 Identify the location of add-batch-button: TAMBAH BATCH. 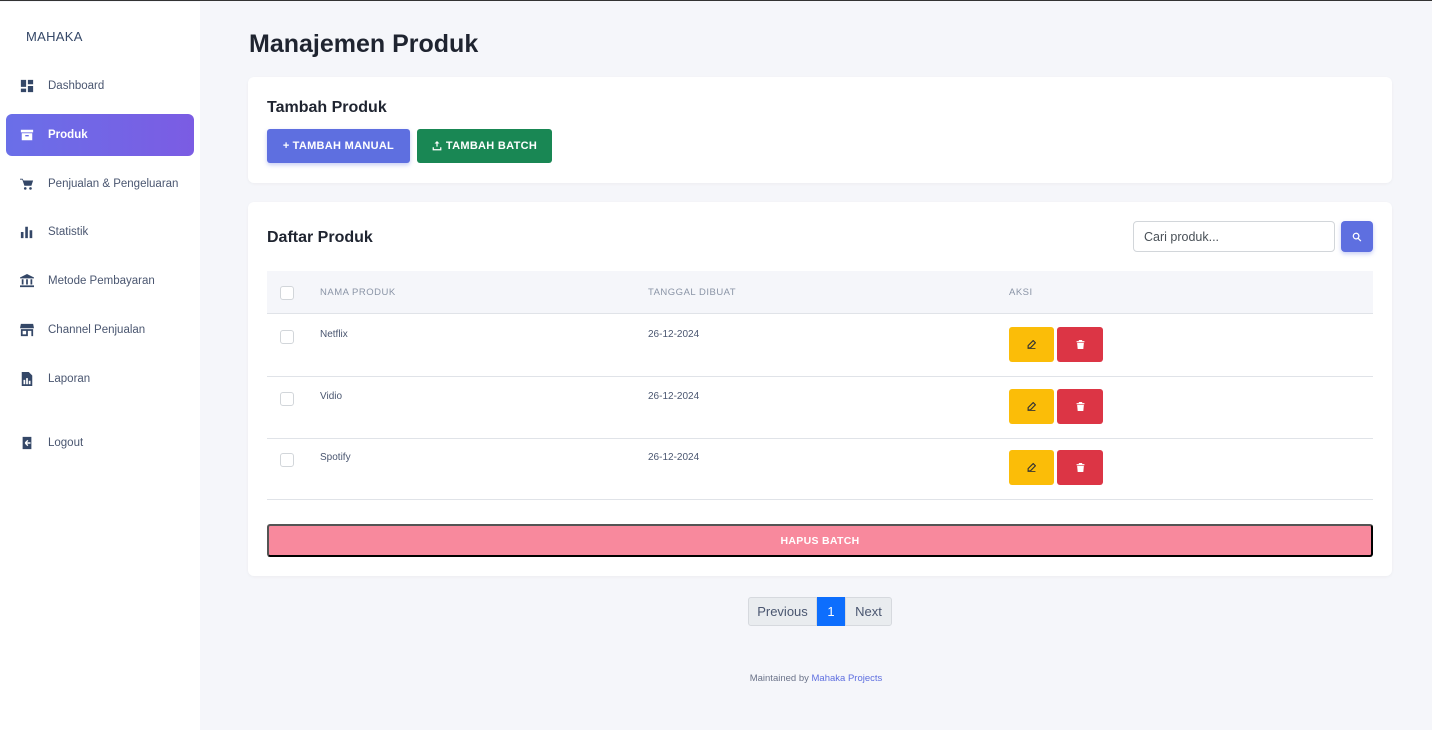
(484, 146).